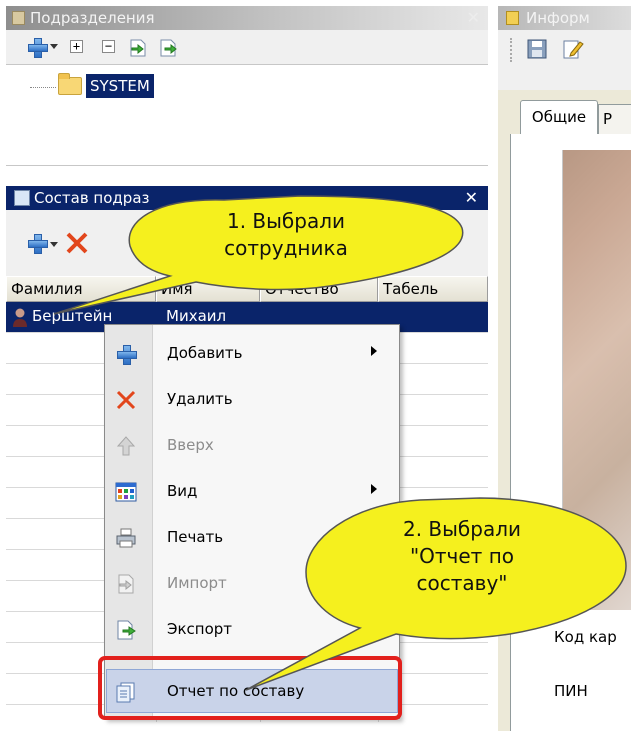  What do you see at coordinates (76, 46) in the screenshot?
I see `expand-all-button: +` at bounding box center [76, 46].